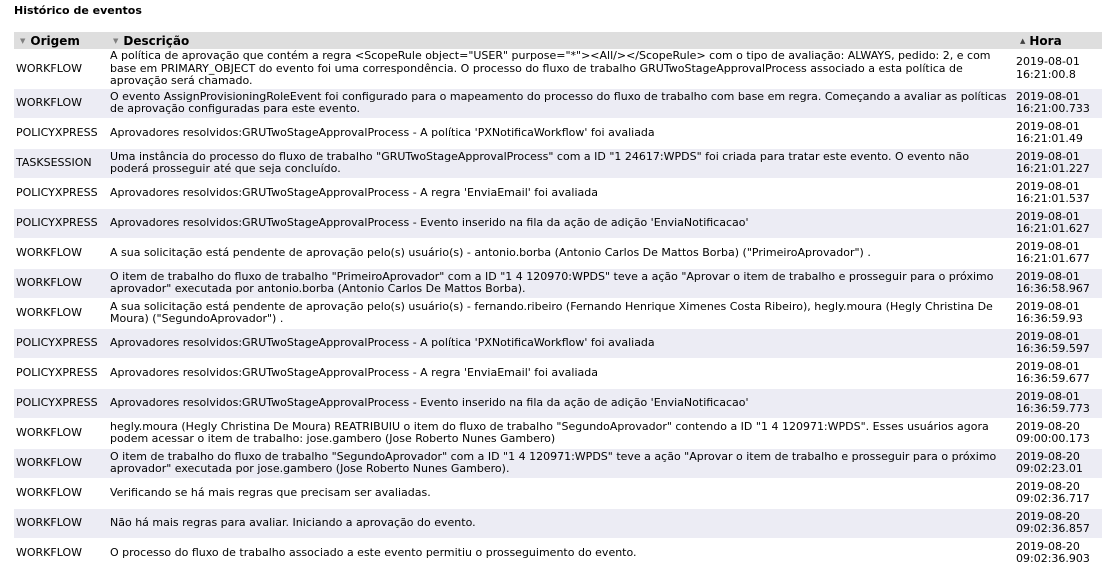 The height and width of the screenshot is (565, 1119). What do you see at coordinates (1058, 193) in the screenshot?
I see `cell-hora: 2019-08-01 16:21:01.537` at bounding box center [1058, 193].